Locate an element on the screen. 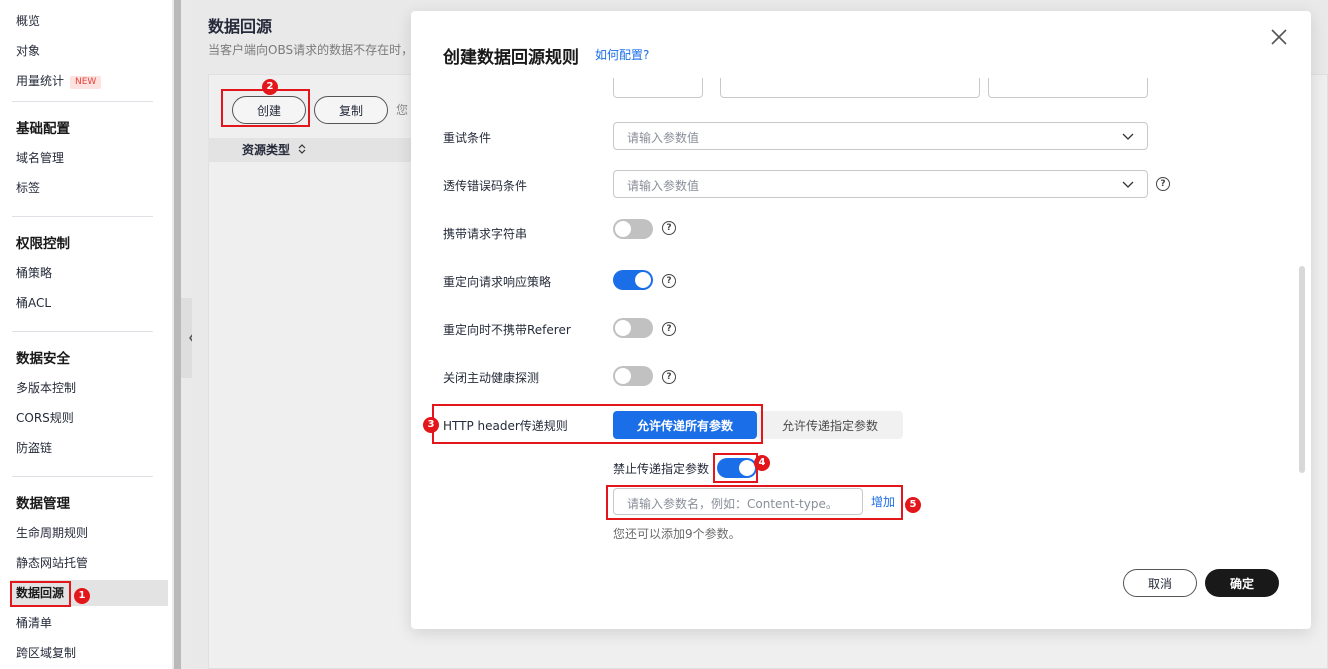  sidebar-item-lifecycle: 生命周期规则 is located at coordinates (52, 532).